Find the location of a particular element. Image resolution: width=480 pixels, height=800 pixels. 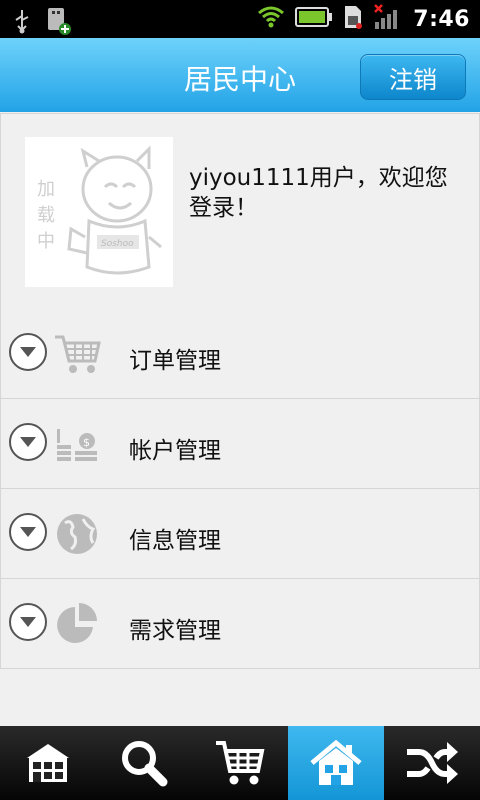

tab-cart is located at coordinates (240, 763).